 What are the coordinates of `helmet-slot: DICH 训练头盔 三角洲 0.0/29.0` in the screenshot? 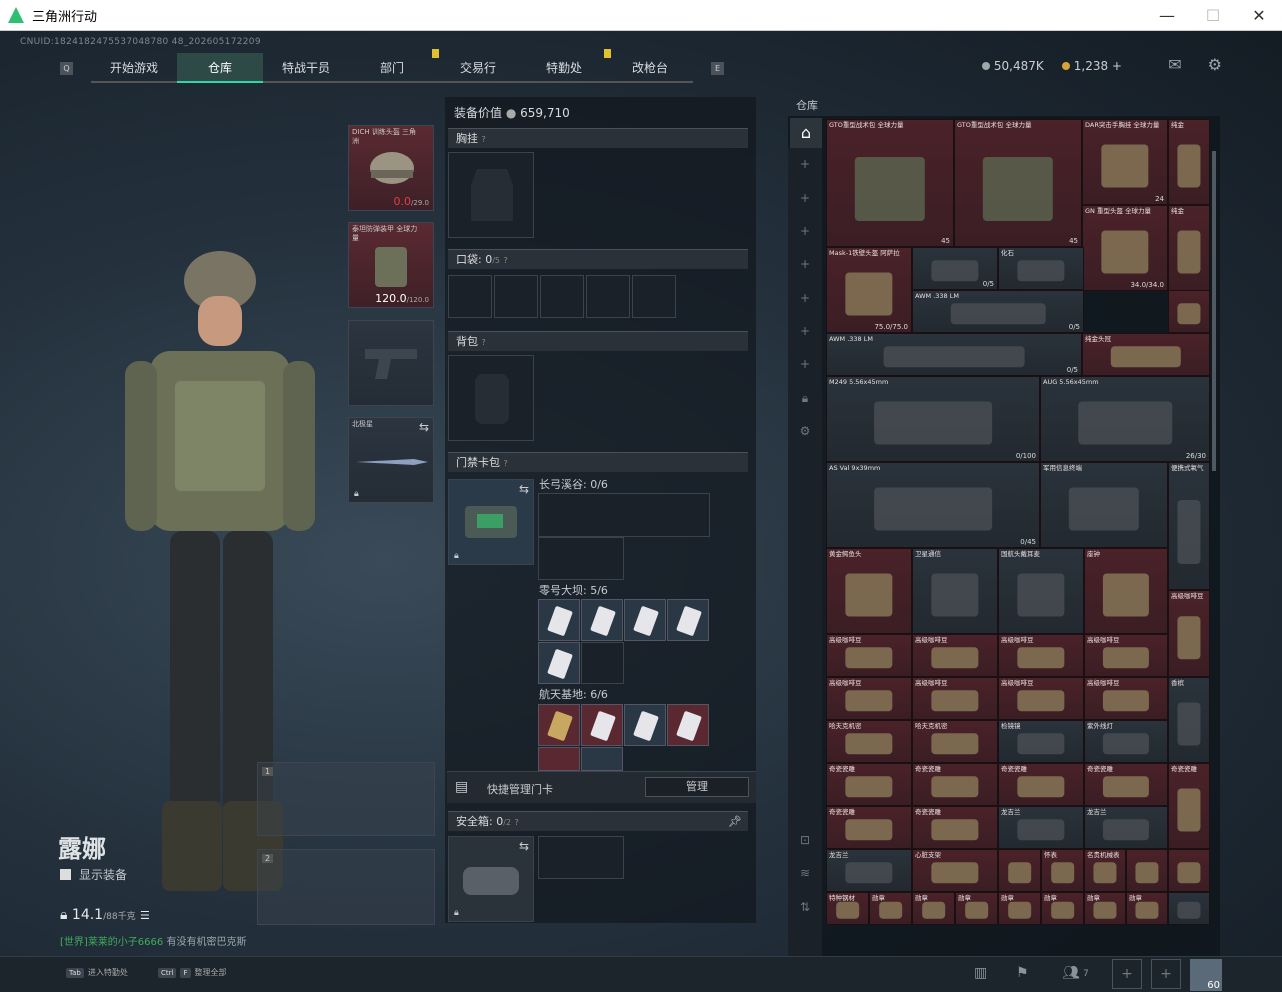 It's located at (391, 168).